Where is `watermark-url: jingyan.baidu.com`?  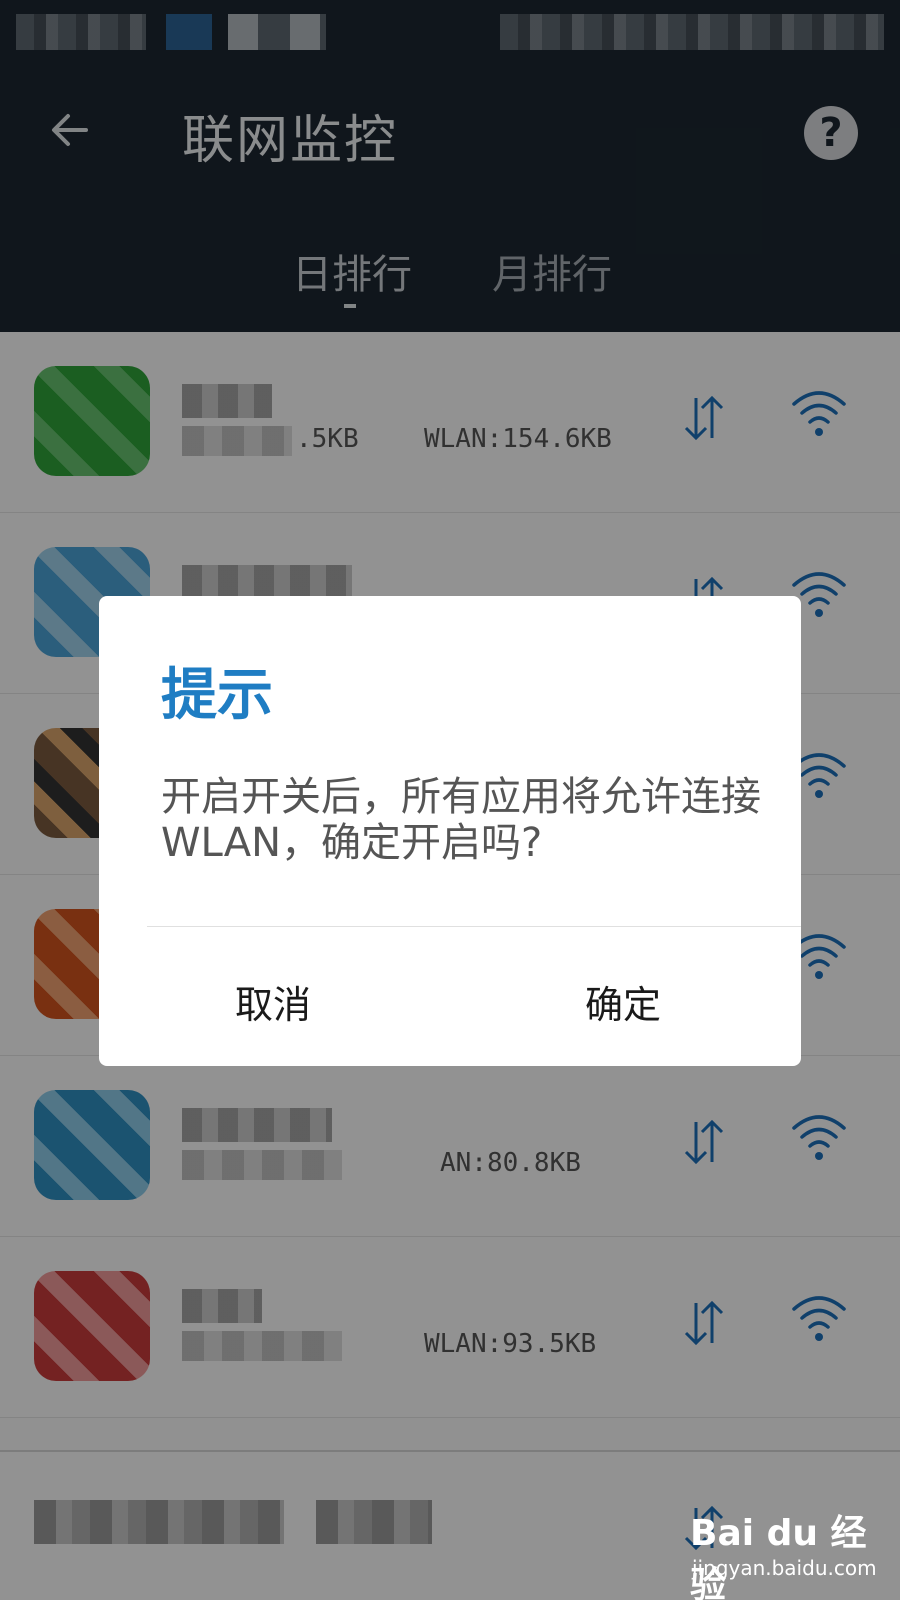
watermark-url: jingyan.baidu.com is located at coordinates (784, 1568).